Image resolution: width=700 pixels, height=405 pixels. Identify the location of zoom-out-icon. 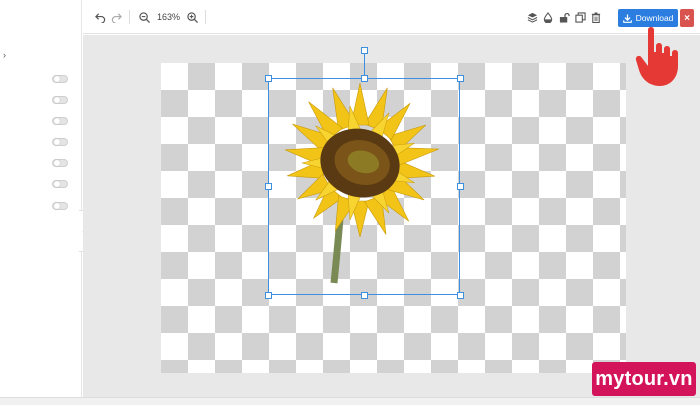
(144, 17).